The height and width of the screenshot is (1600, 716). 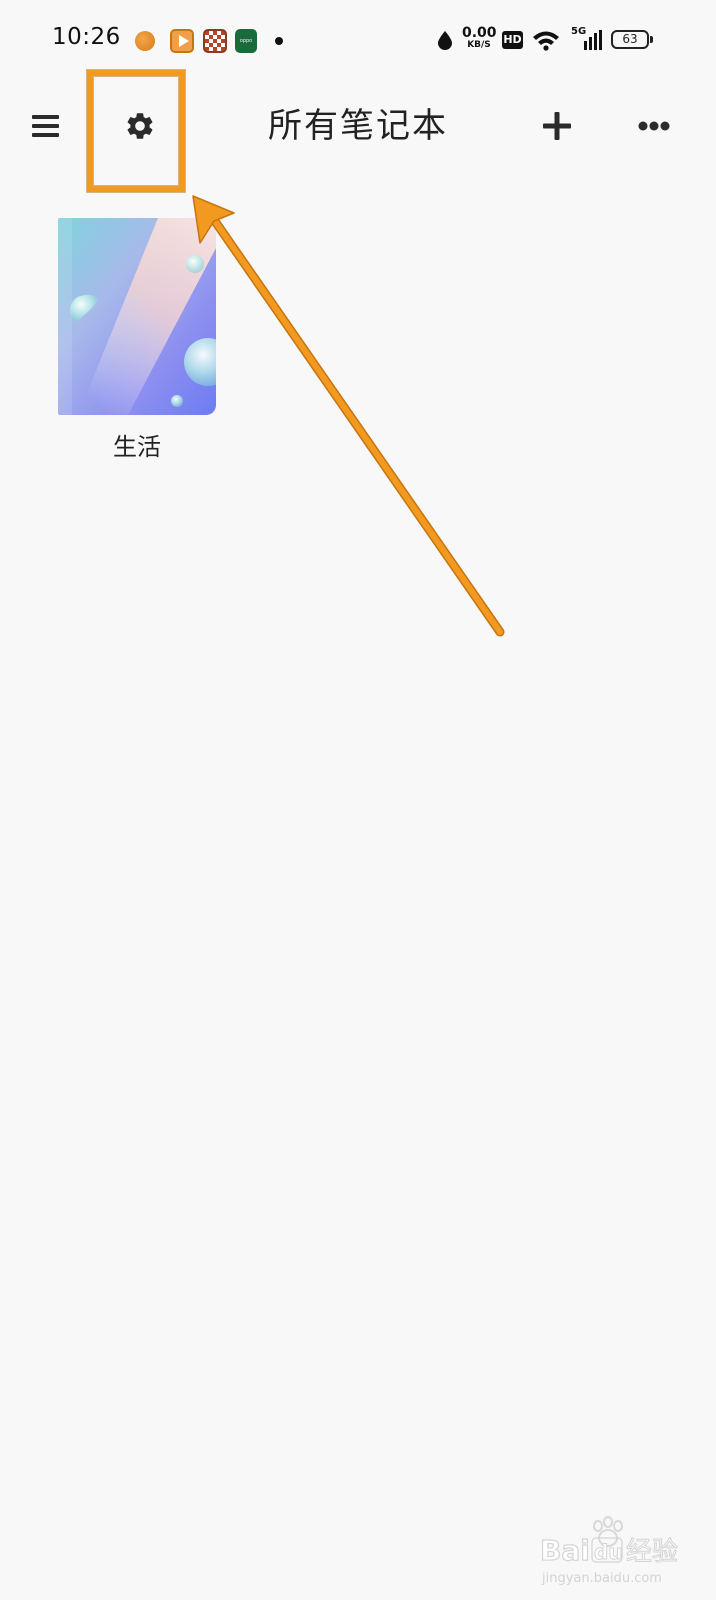 I want to click on svg-text: 经验, so click(x=652, y=1552).